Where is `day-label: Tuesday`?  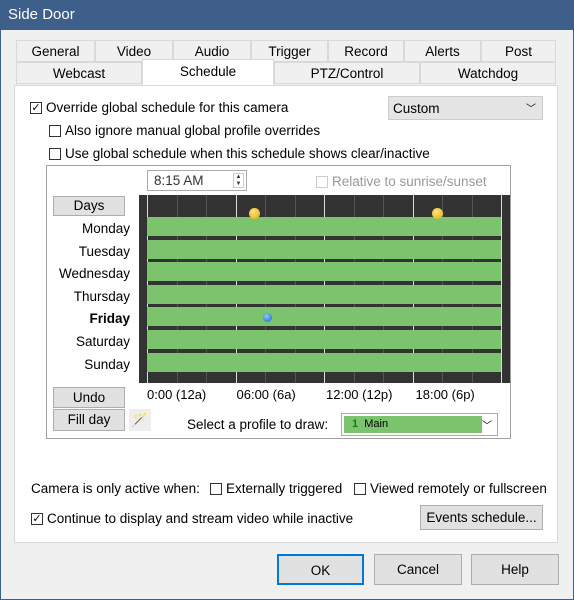 day-label: Tuesday is located at coordinates (104, 251).